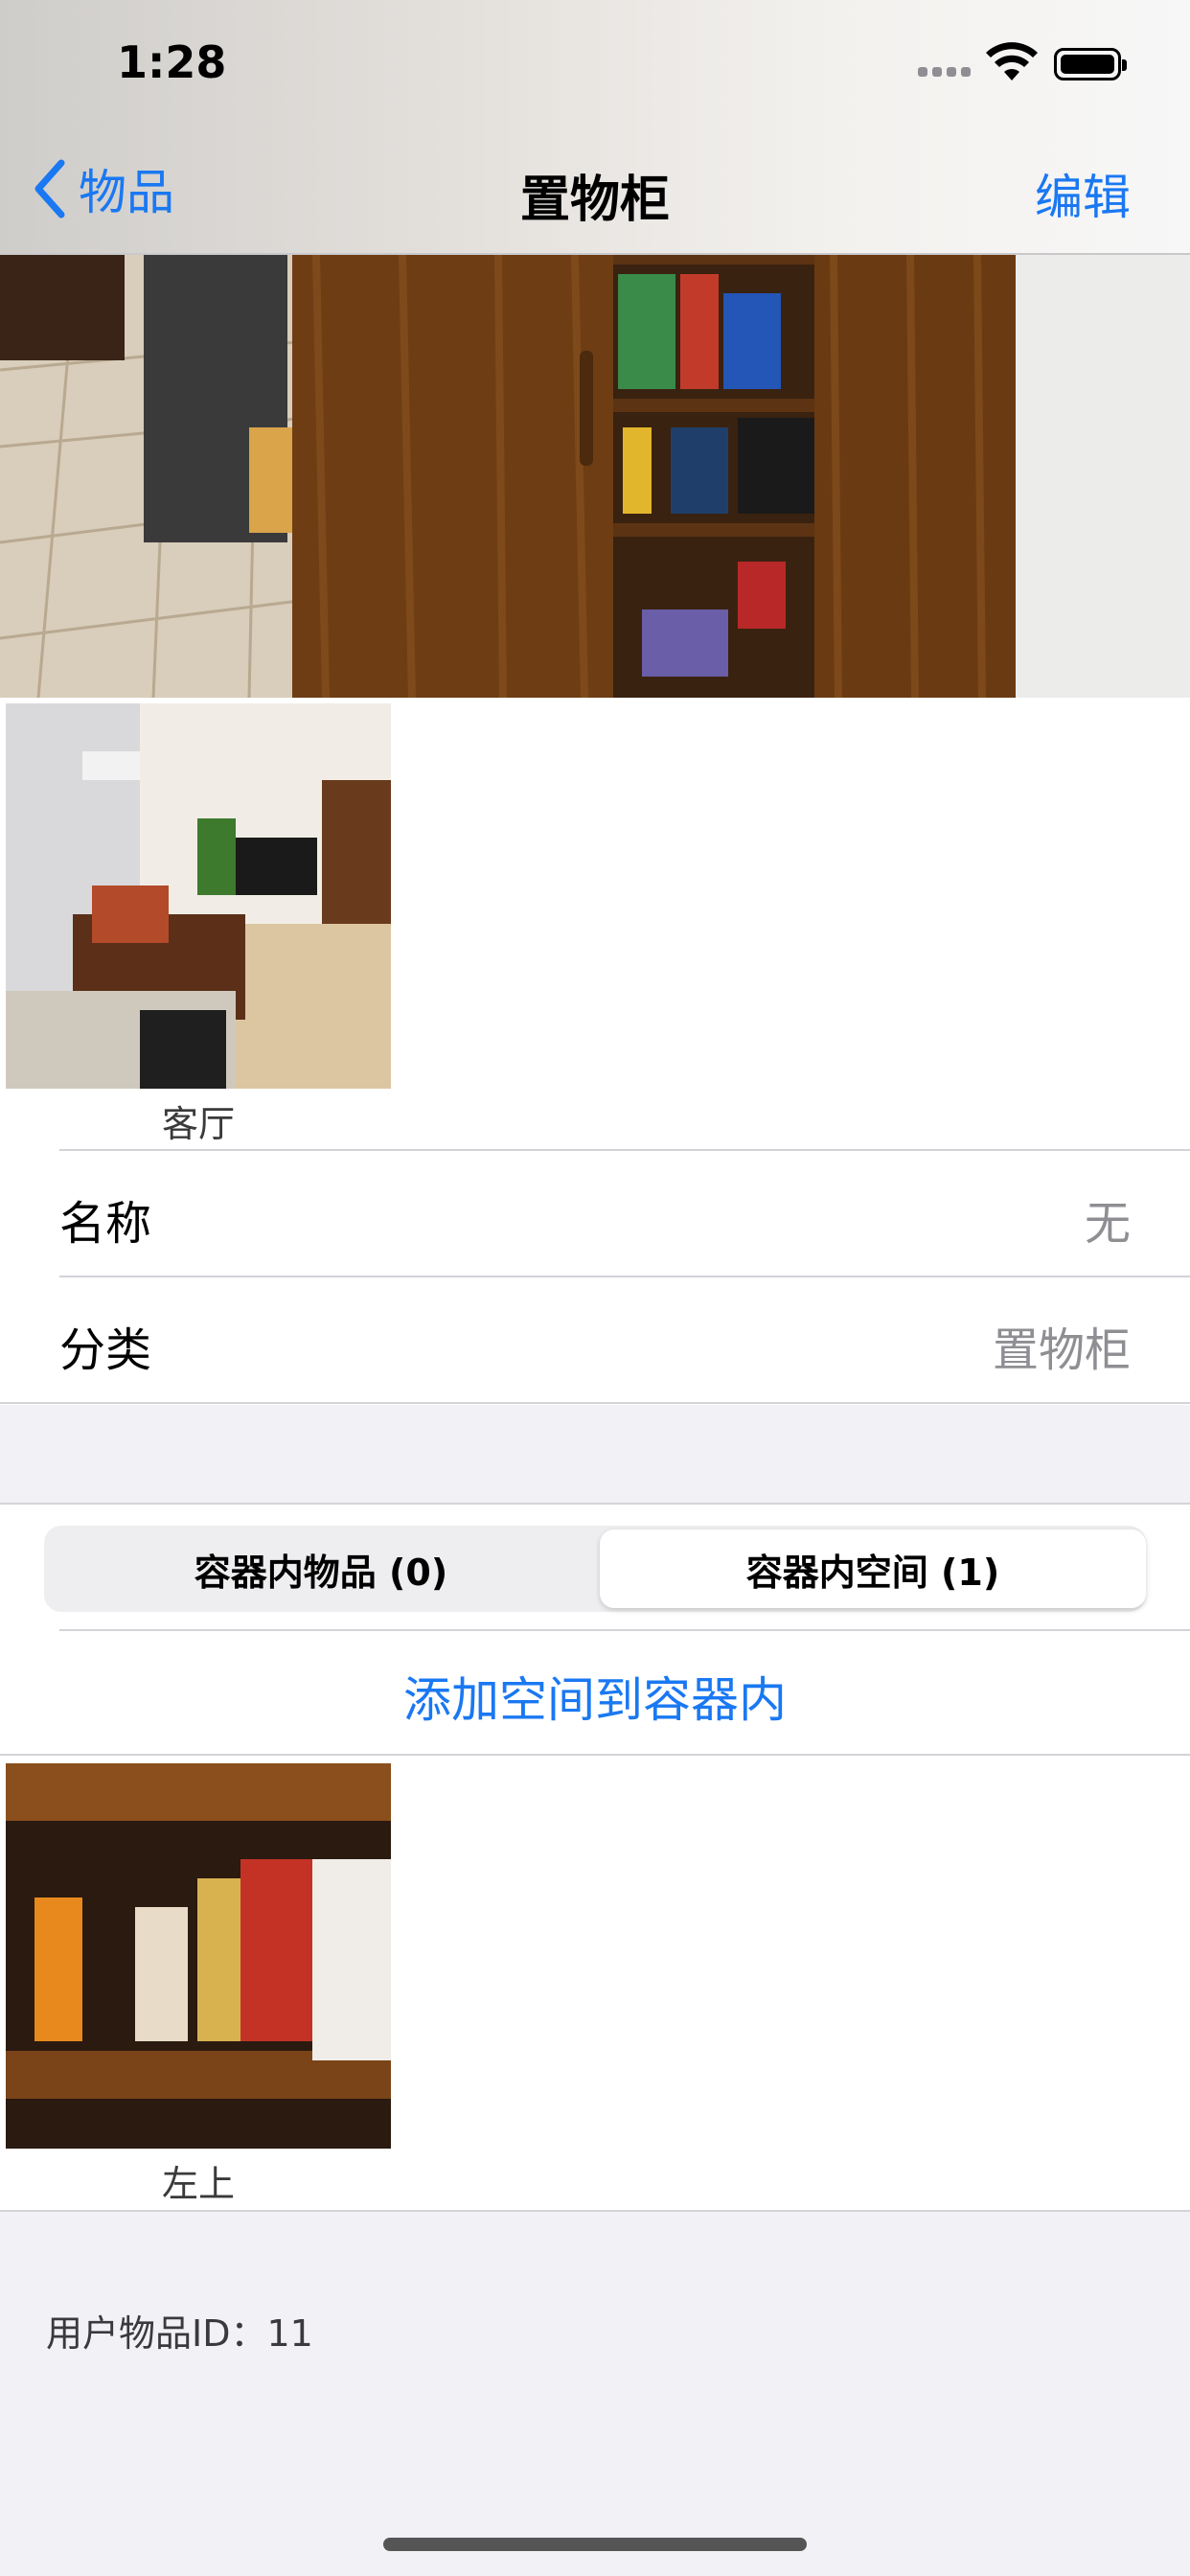  What do you see at coordinates (595, 1569) in the screenshot?
I see `segmented-control: 容器内物品 (0) 容器内空间 (1)` at bounding box center [595, 1569].